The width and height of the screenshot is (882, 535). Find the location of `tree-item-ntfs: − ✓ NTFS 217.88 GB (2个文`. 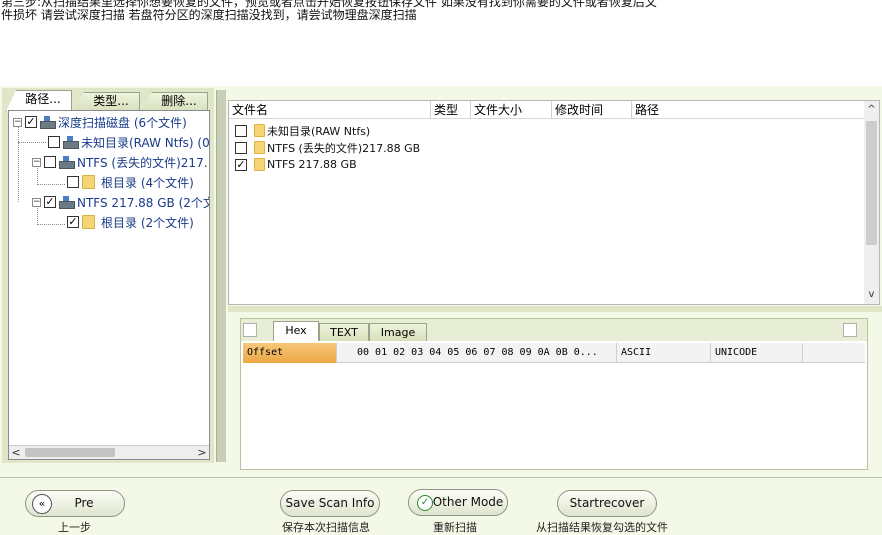

tree-item-ntfs: − ✓ NTFS 217.88 GB (2个文 is located at coordinates (121, 202).